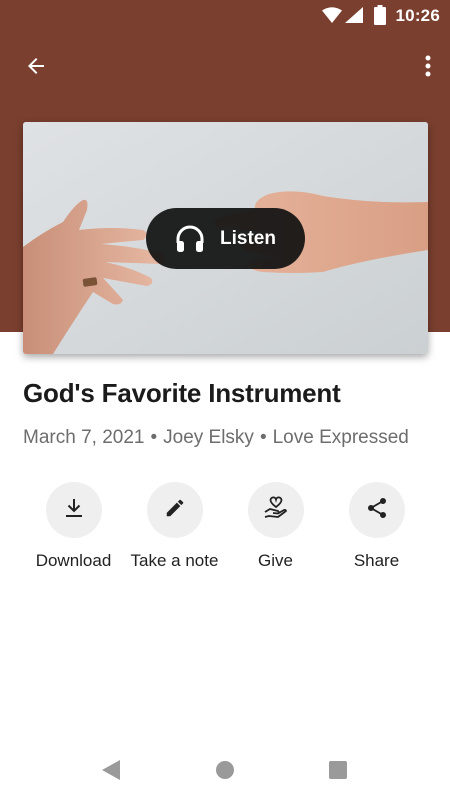 The height and width of the screenshot is (800, 450). What do you see at coordinates (225, 68) in the screenshot?
I see `app-bar` at bounding box center [225, 68].